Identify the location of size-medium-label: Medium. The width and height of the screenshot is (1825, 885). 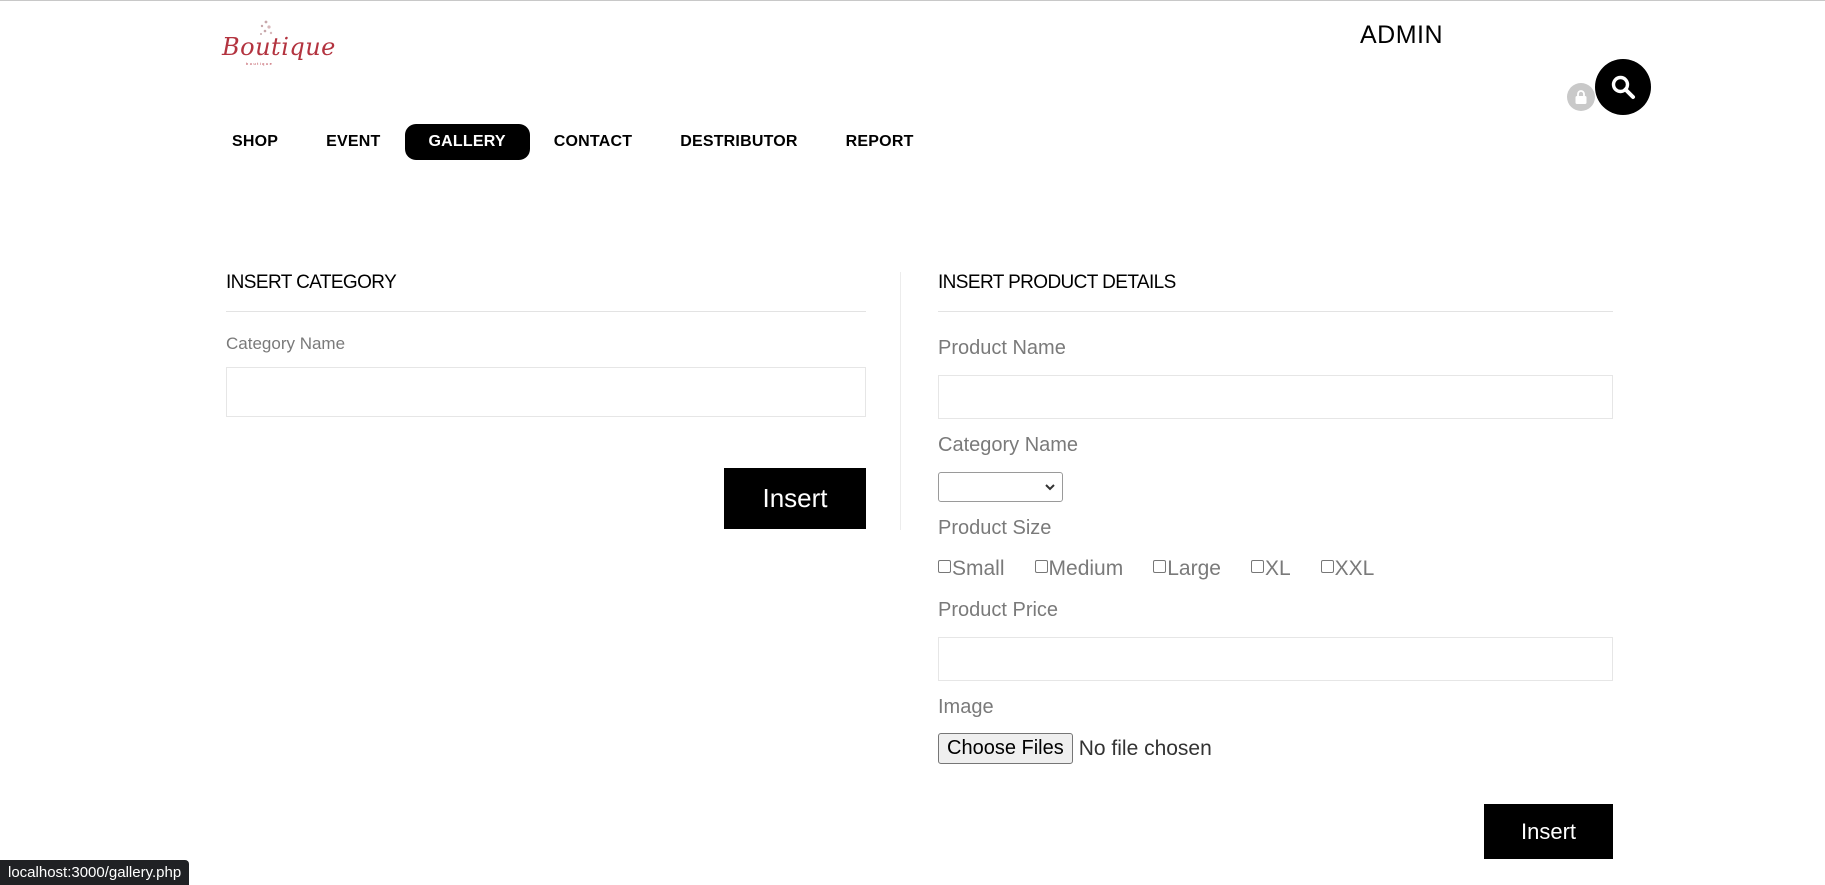
(1086, 568).